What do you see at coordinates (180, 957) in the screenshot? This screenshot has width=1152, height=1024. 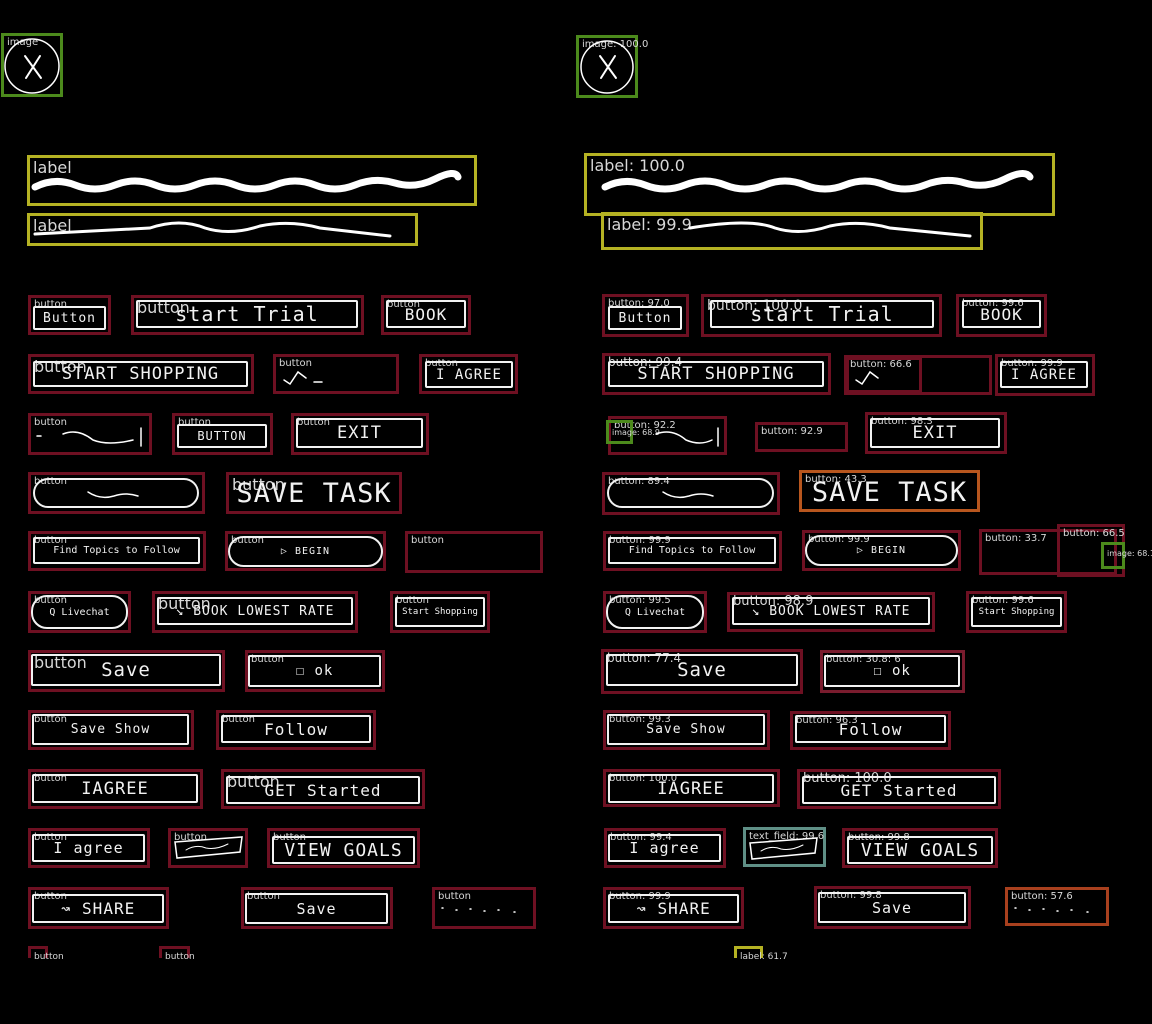 I see `left-cutoff-2-tag: button` at bounding box center [180, 957].